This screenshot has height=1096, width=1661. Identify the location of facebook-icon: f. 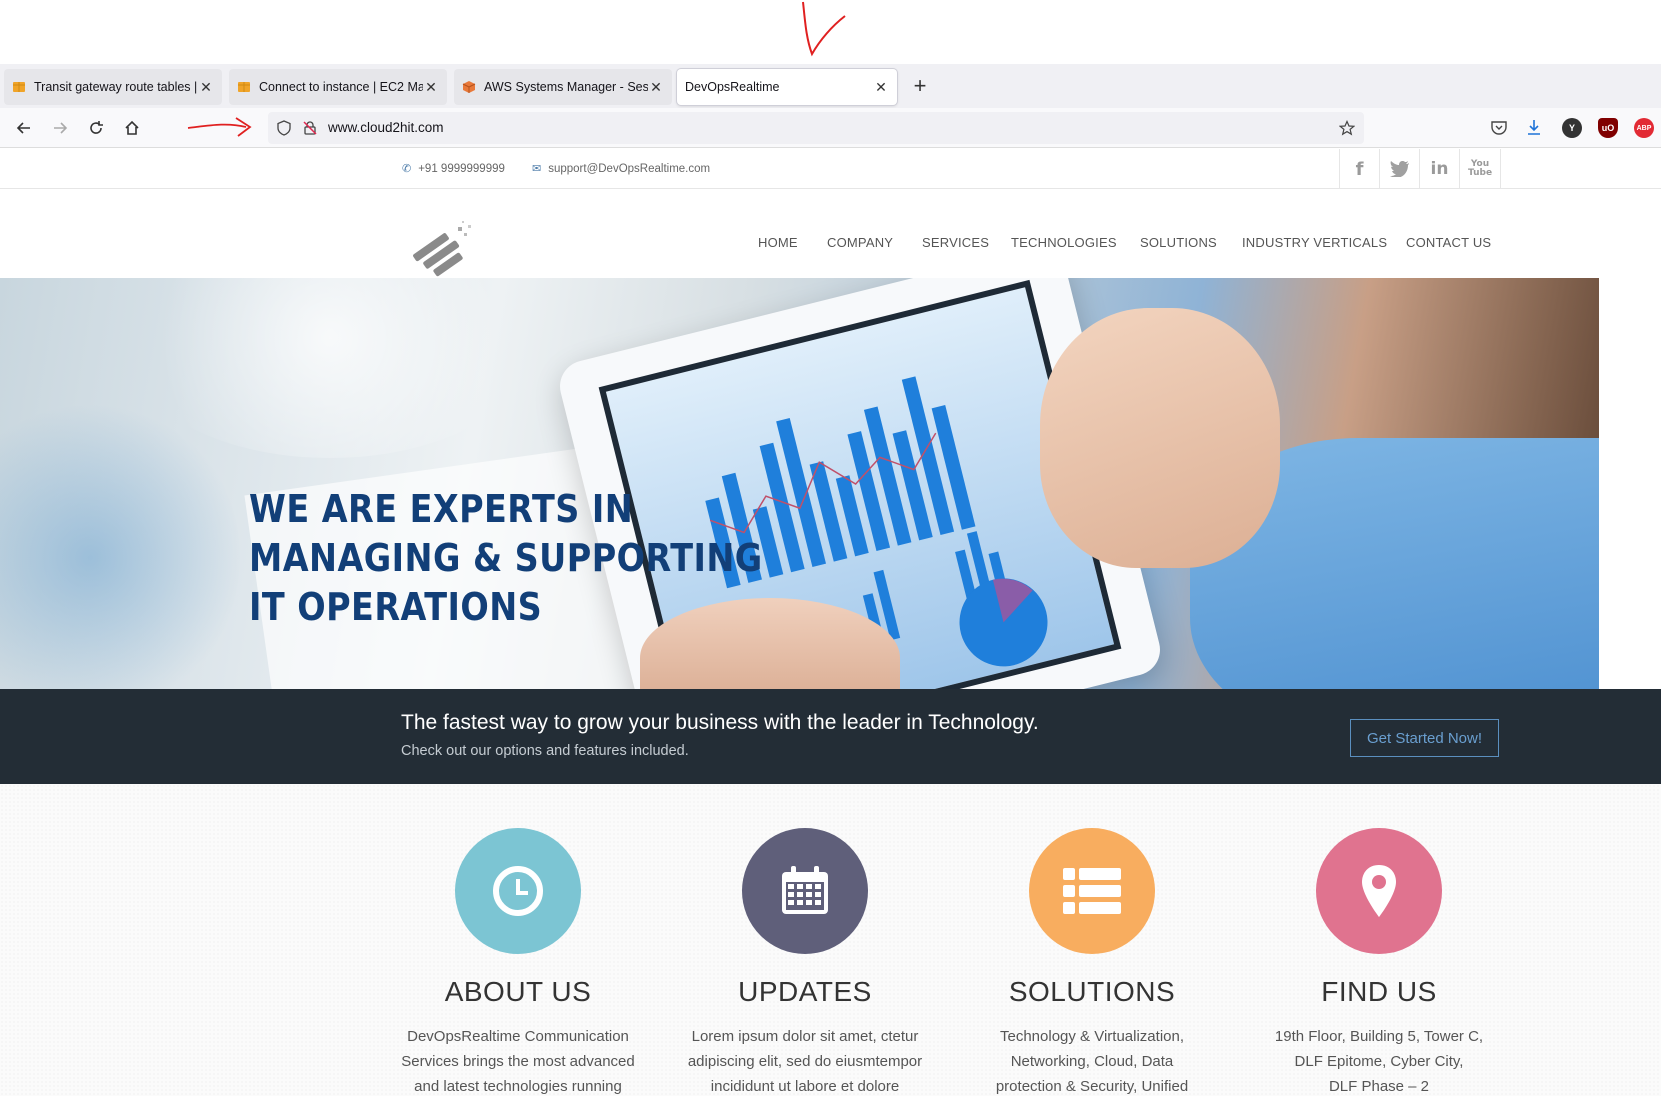
(1359, 169).